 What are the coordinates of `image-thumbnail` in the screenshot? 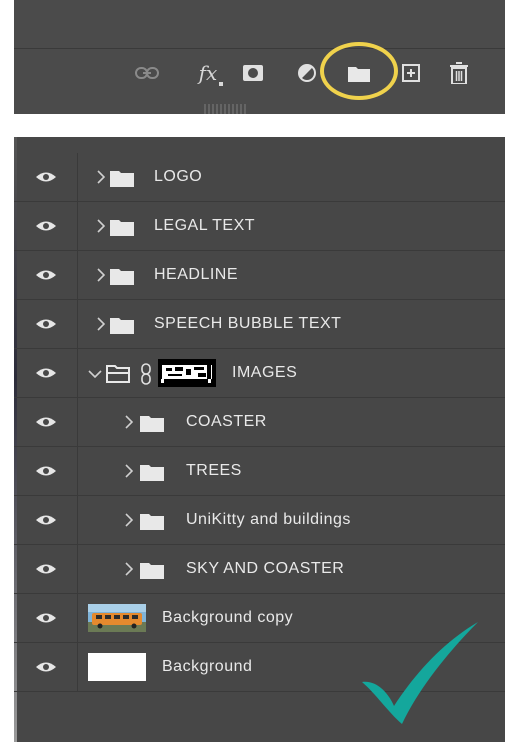 It's located at (117, 618).